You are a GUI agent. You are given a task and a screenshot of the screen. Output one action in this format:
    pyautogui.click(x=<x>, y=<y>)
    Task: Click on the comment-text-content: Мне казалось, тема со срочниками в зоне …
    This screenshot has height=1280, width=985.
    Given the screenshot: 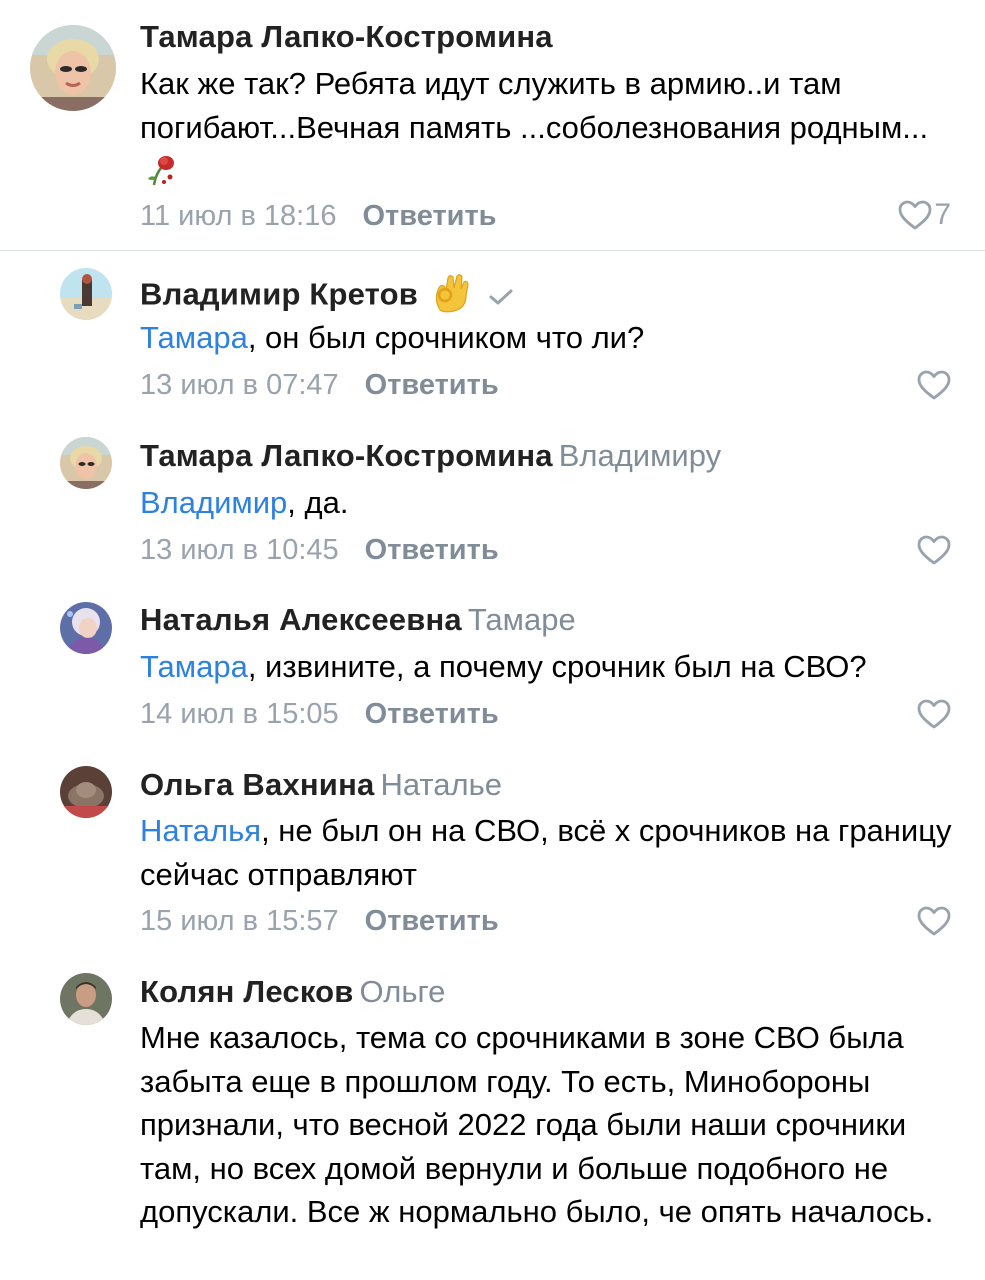 What is the action you would take?
    pyautogui.click(x=537, y=1124)
    